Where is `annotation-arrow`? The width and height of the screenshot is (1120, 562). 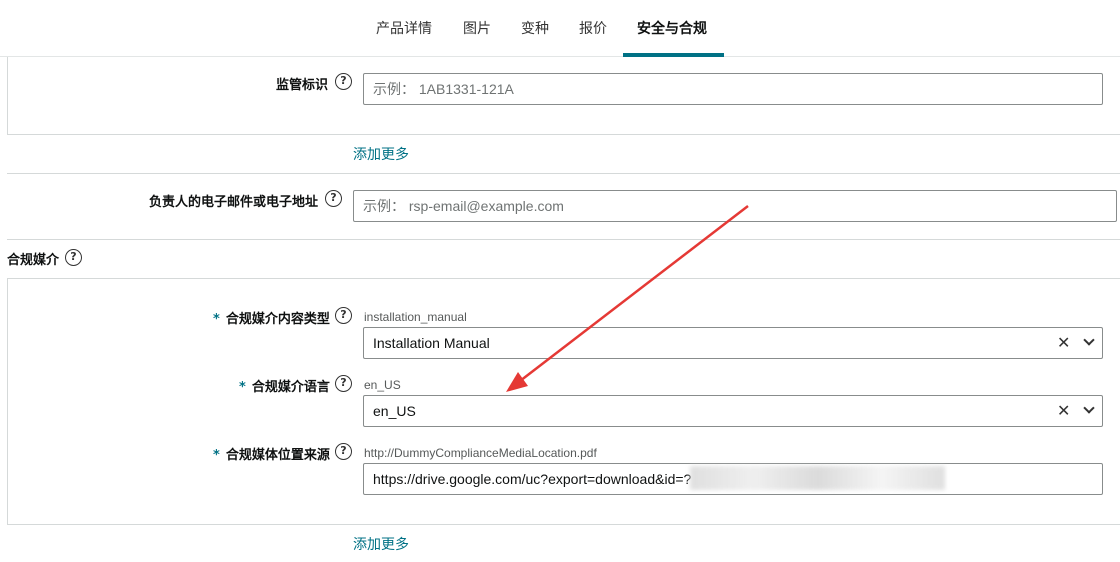 annotation-arrow is located at coordinates (627, 298).